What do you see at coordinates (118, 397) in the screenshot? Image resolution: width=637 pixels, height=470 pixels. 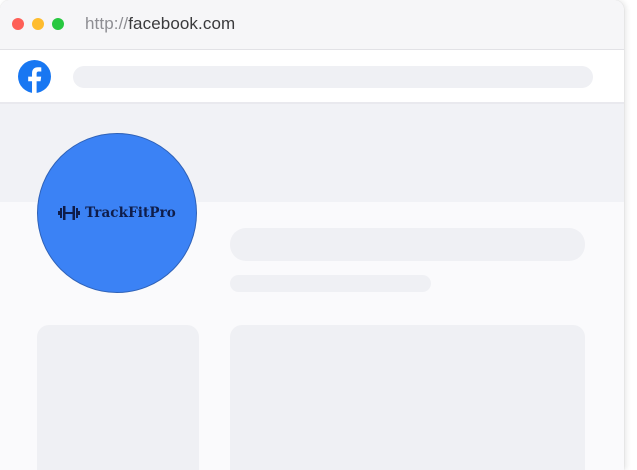 I see `intro-card-placeholder` at bounding box center [118, 397].